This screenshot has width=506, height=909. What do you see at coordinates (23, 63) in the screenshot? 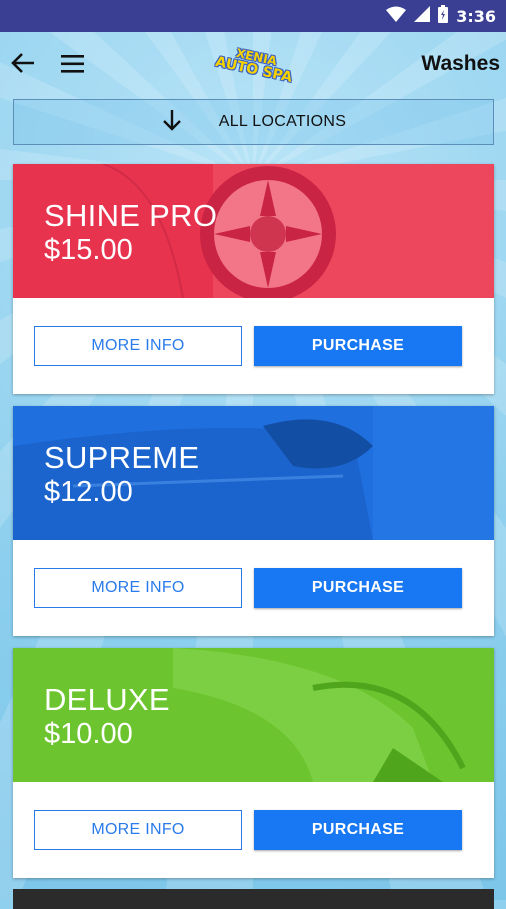
I see `arrow-left-icon` at bounding box center [23, 63].